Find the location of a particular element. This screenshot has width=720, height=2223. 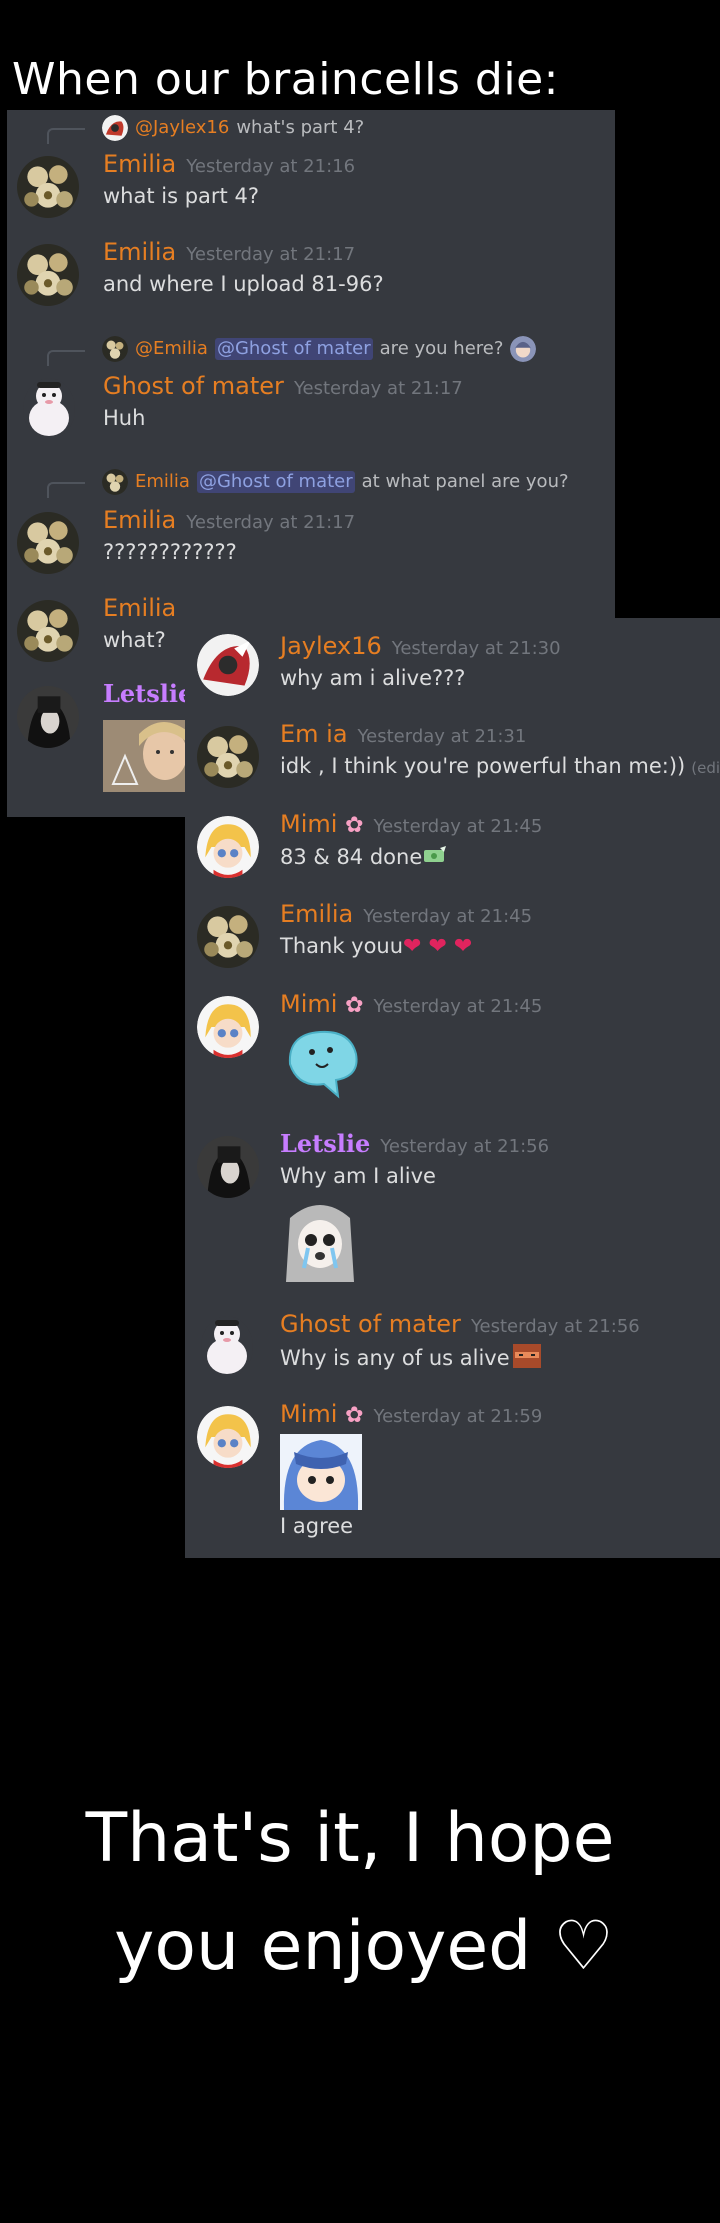

username: Mimi ✿ Yesterday at 21:59 is located at coordinates (411, 1414).